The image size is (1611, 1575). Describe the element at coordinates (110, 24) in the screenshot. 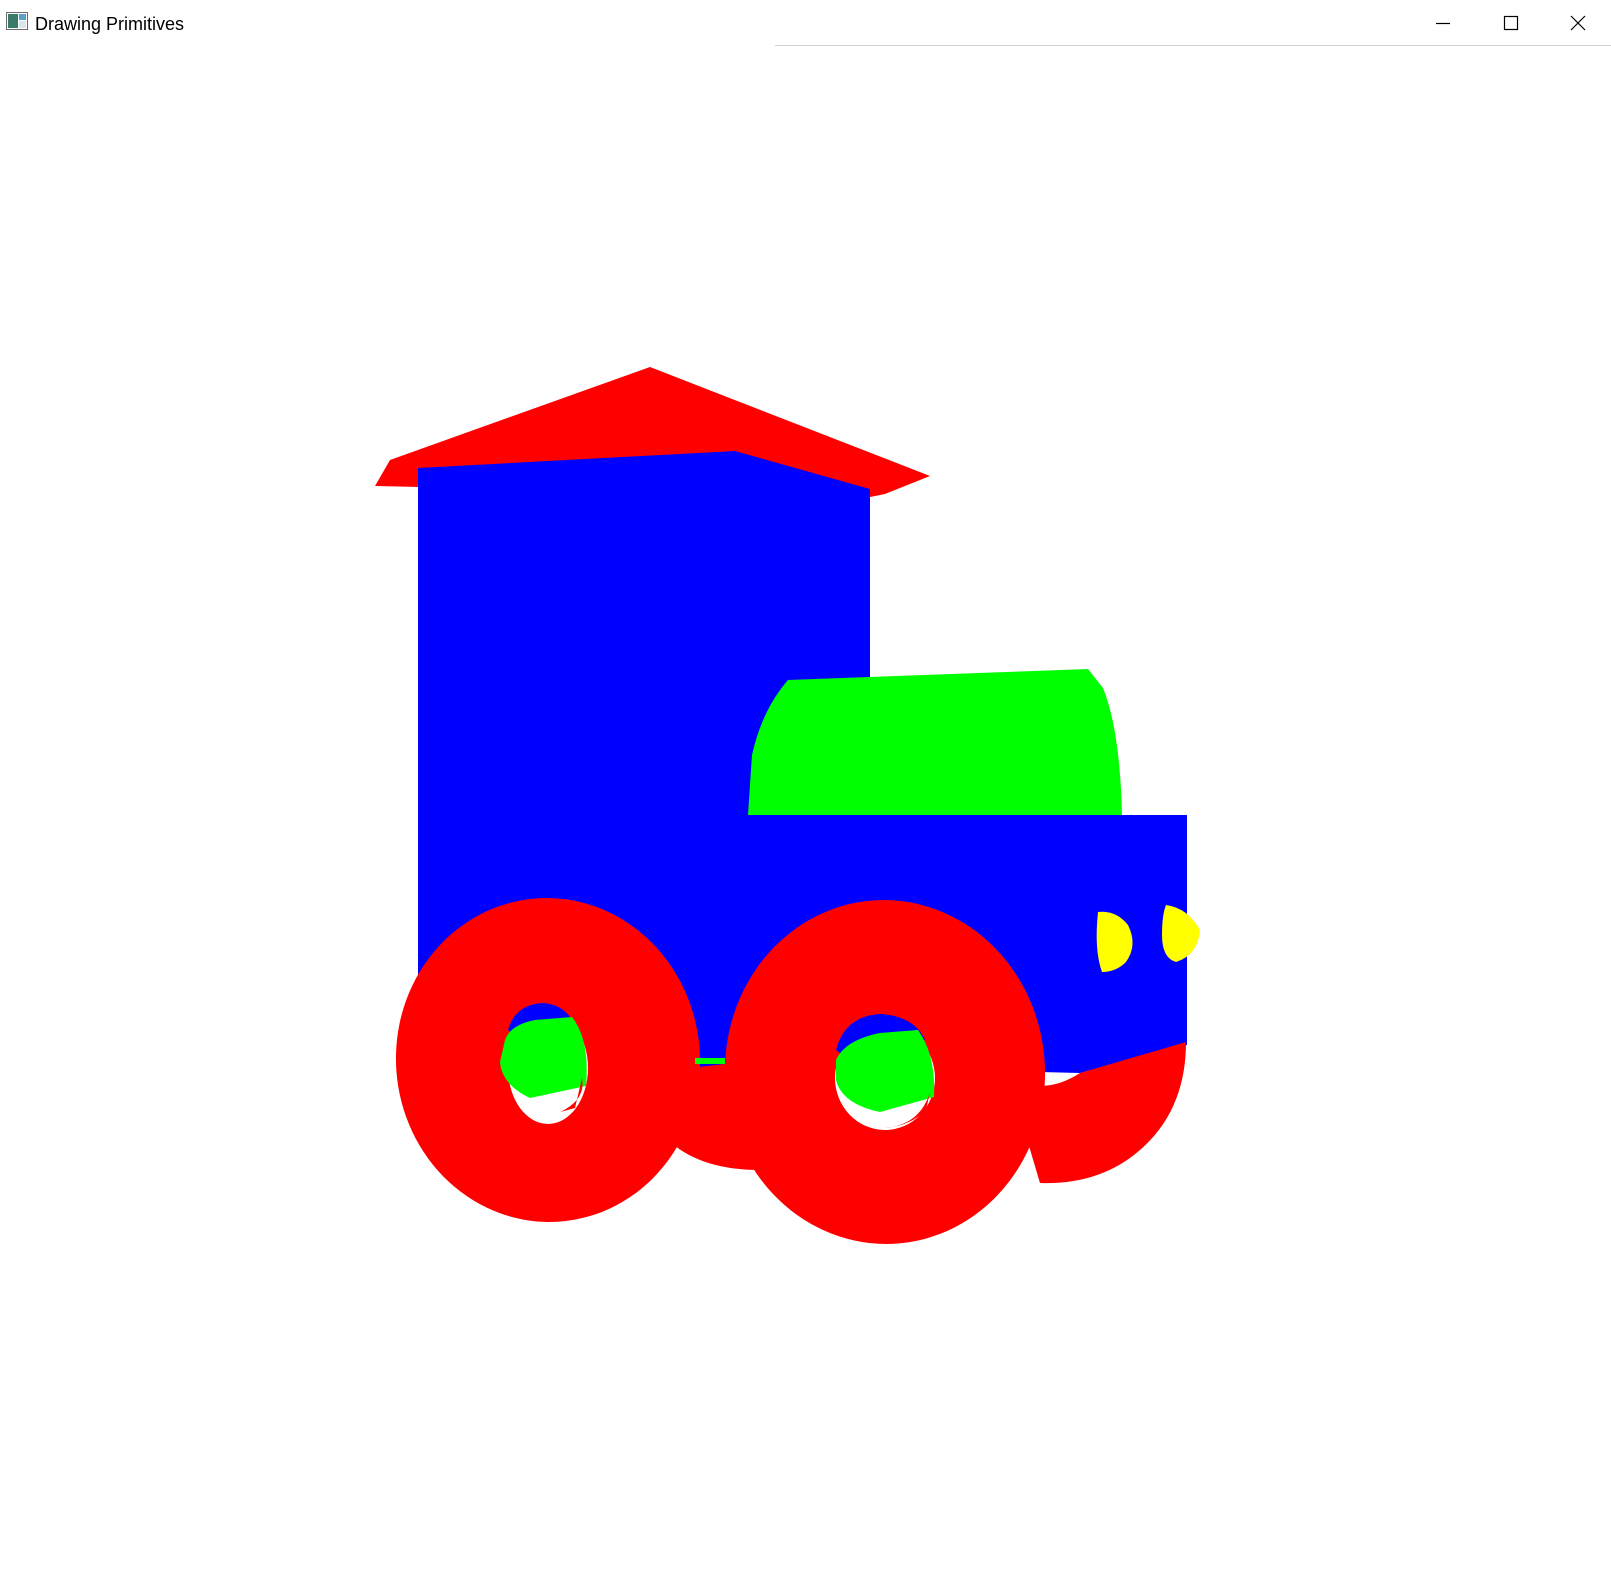

I see `window-title: Drawing Primitives` at that location.